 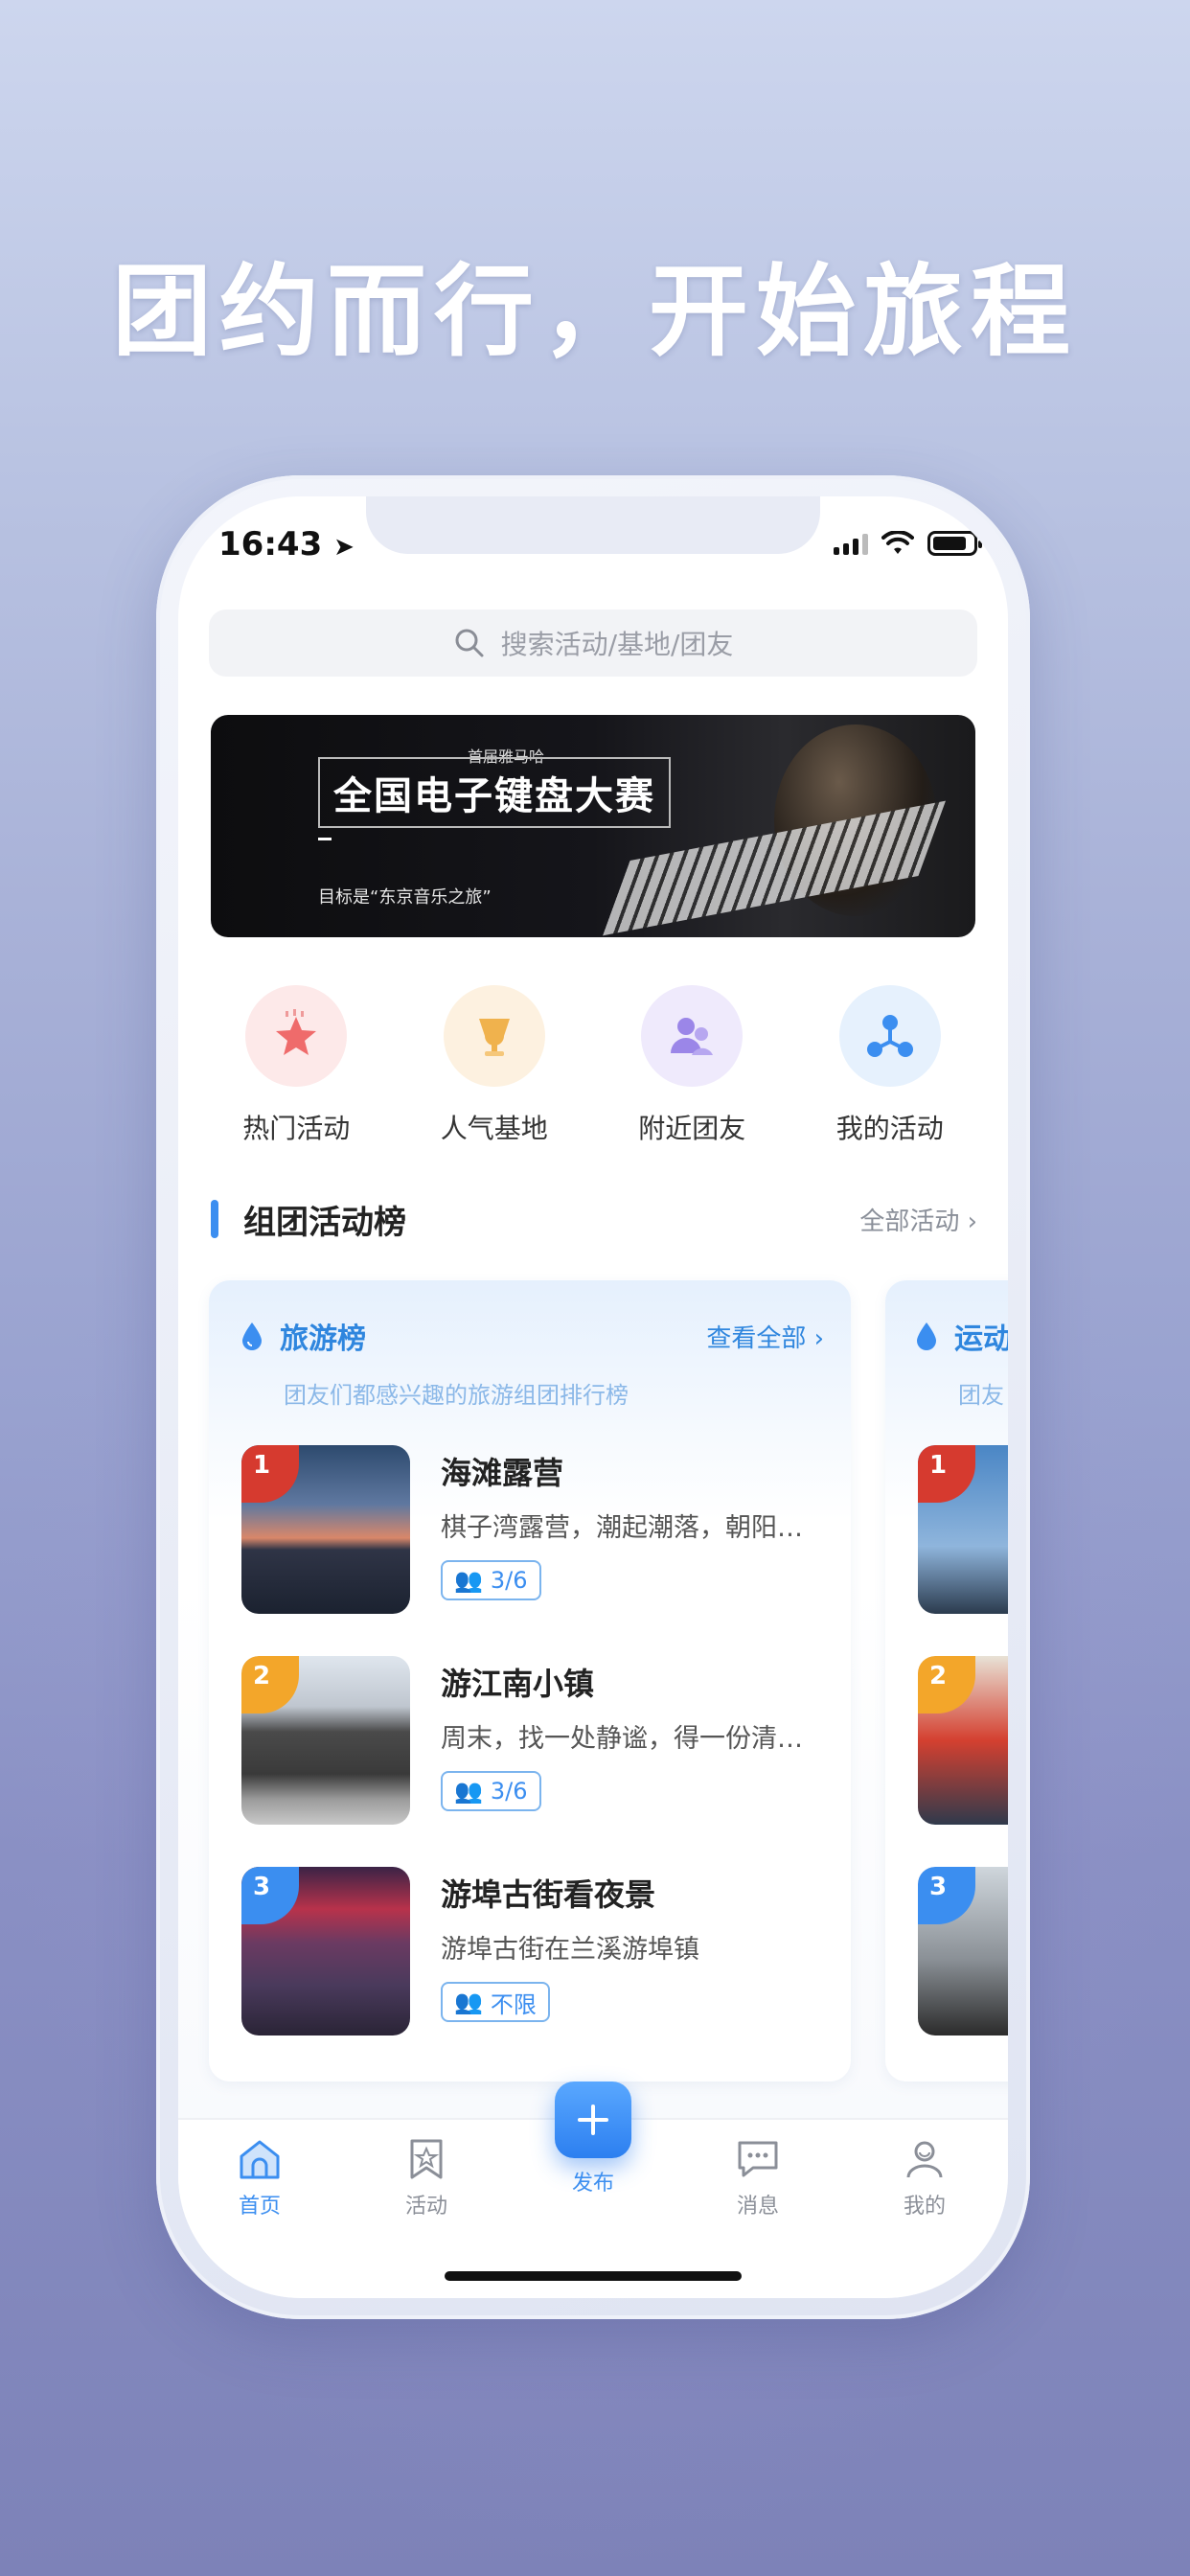 What do you see at coordinates (570, 1950) in the screenshot?
I see `item-intro: 游埠古街在兰溪游埠镇` at bounding box center [570, 1950].